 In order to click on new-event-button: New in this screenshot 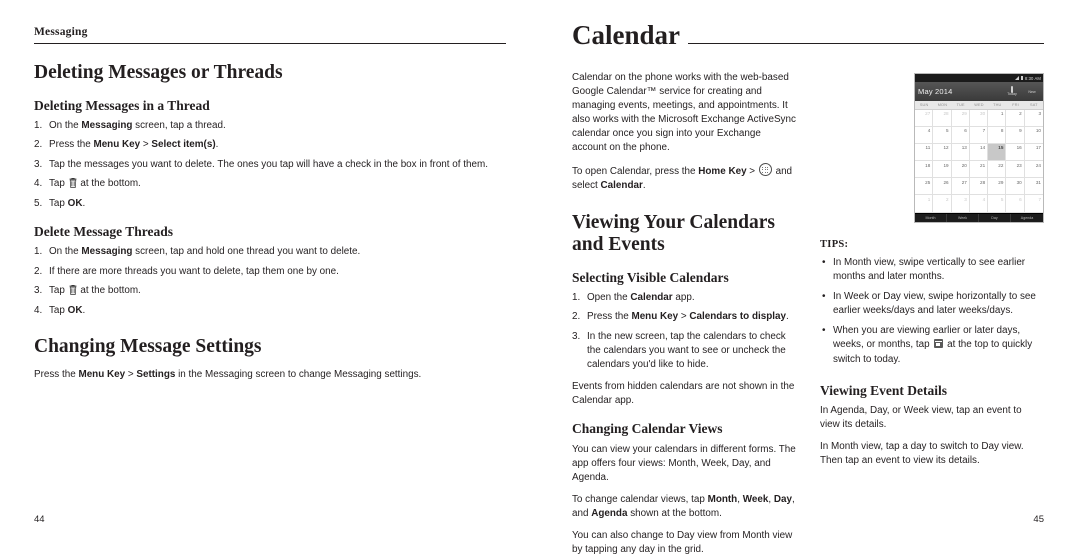, I will do `click(1032, 92)`.